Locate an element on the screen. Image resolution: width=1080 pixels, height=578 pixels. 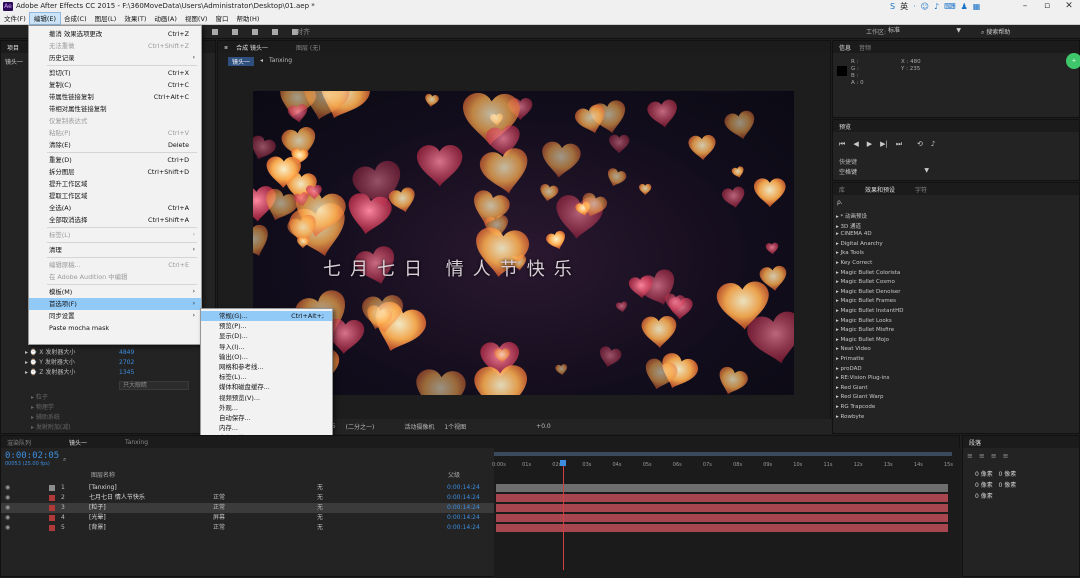
edit-menu-item: 全选(A) Ctrl+A is located at coordinates (115, 208).